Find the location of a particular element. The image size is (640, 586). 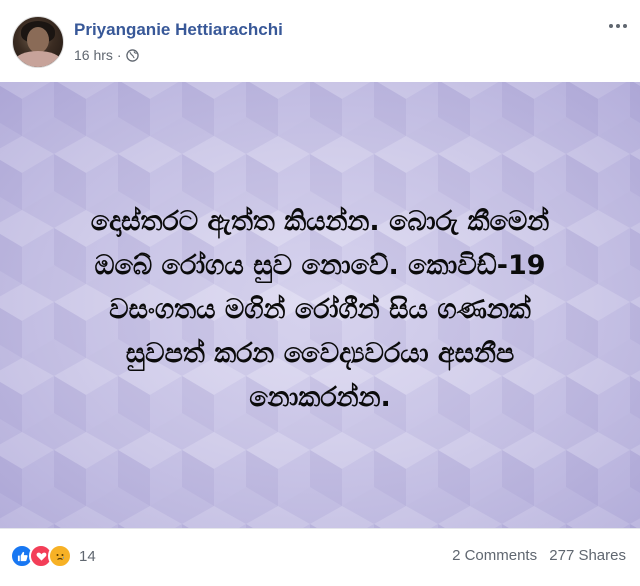

image-text-line: වසංගතය මගින් රෝගීන් සිය ගණනක් is located at coordinates (320, 309).